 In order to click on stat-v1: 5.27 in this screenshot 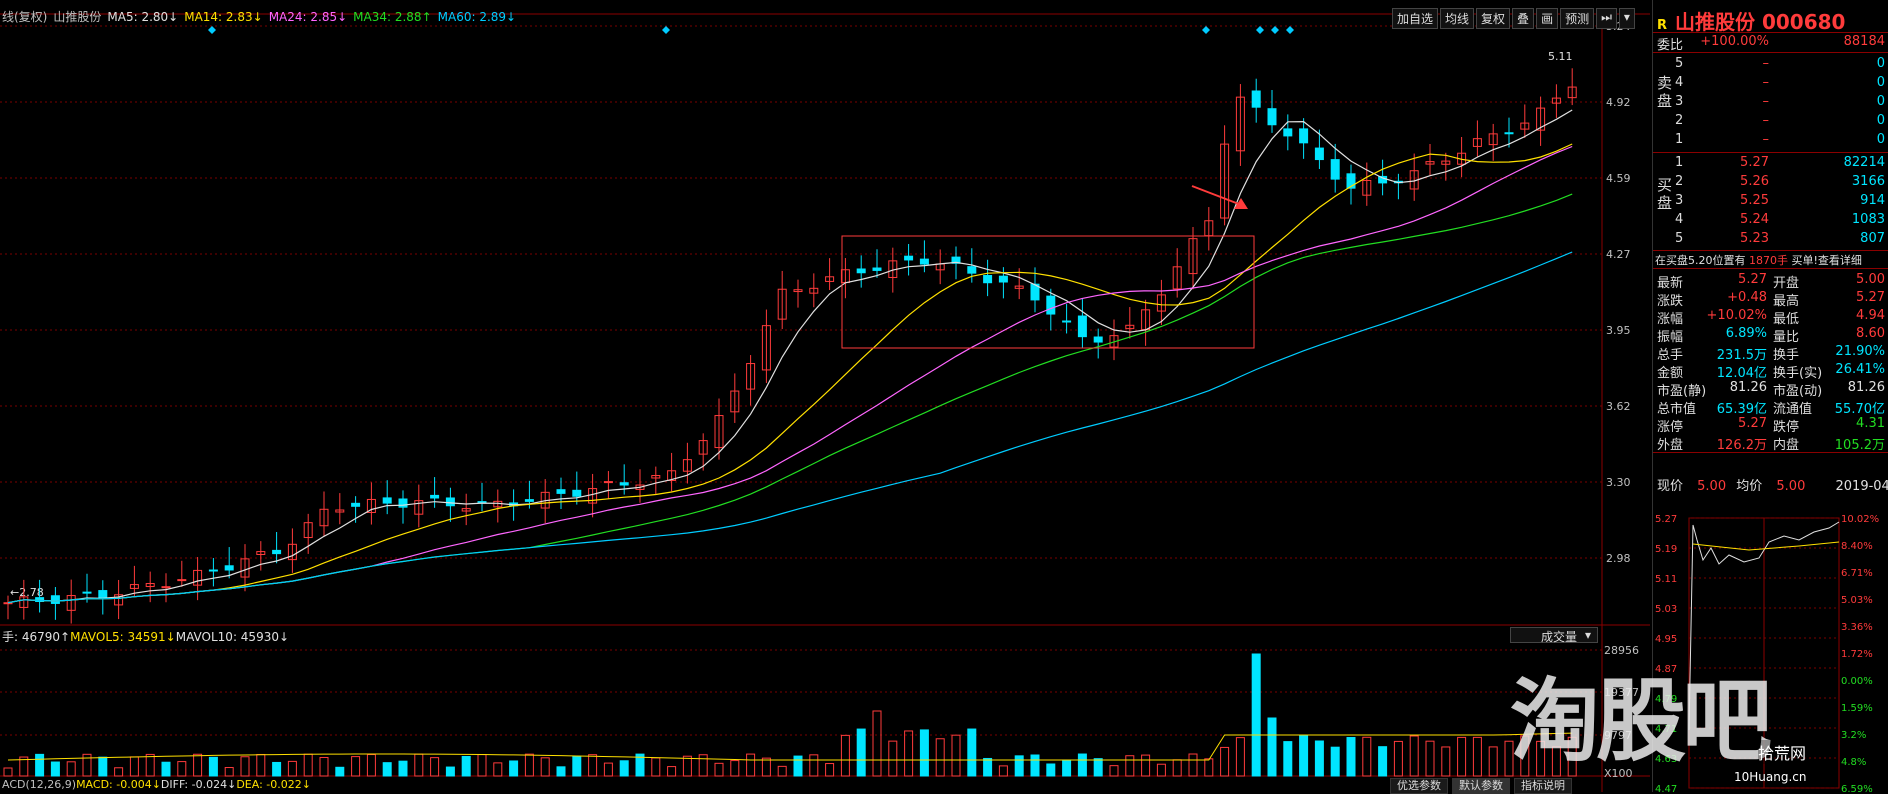, I will do `click(1752, 423)`.